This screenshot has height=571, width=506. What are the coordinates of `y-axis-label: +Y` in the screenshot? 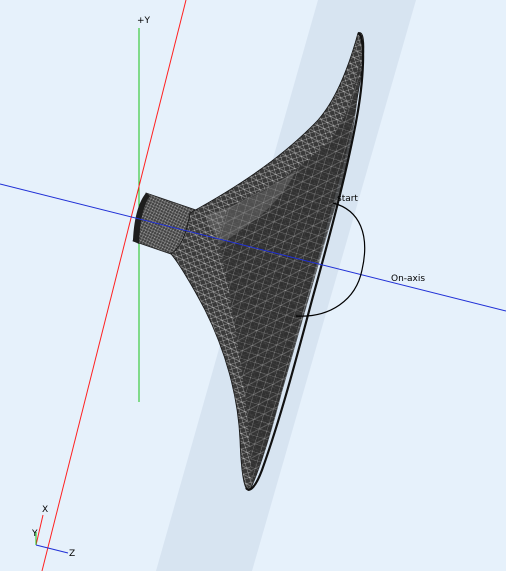 It's located at (144, 21).